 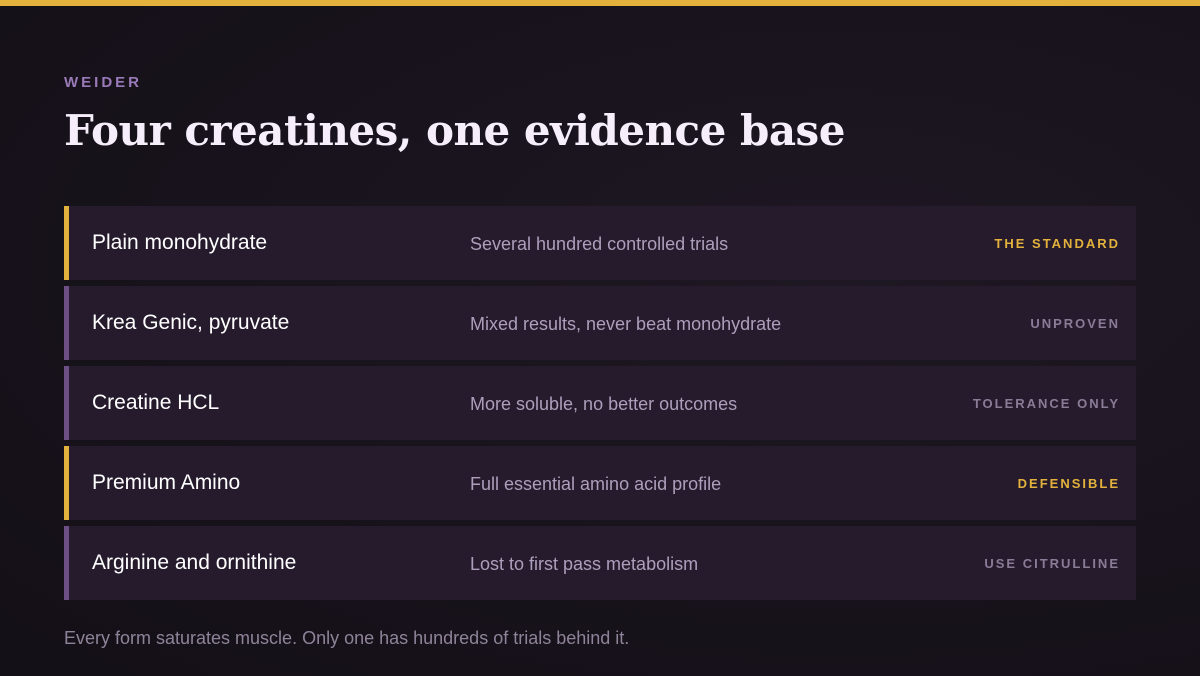 What do you see at coordinates (166, 482) in the screenshot?
I see `item-name: Premium Amino` at bounding box center [166, 482].